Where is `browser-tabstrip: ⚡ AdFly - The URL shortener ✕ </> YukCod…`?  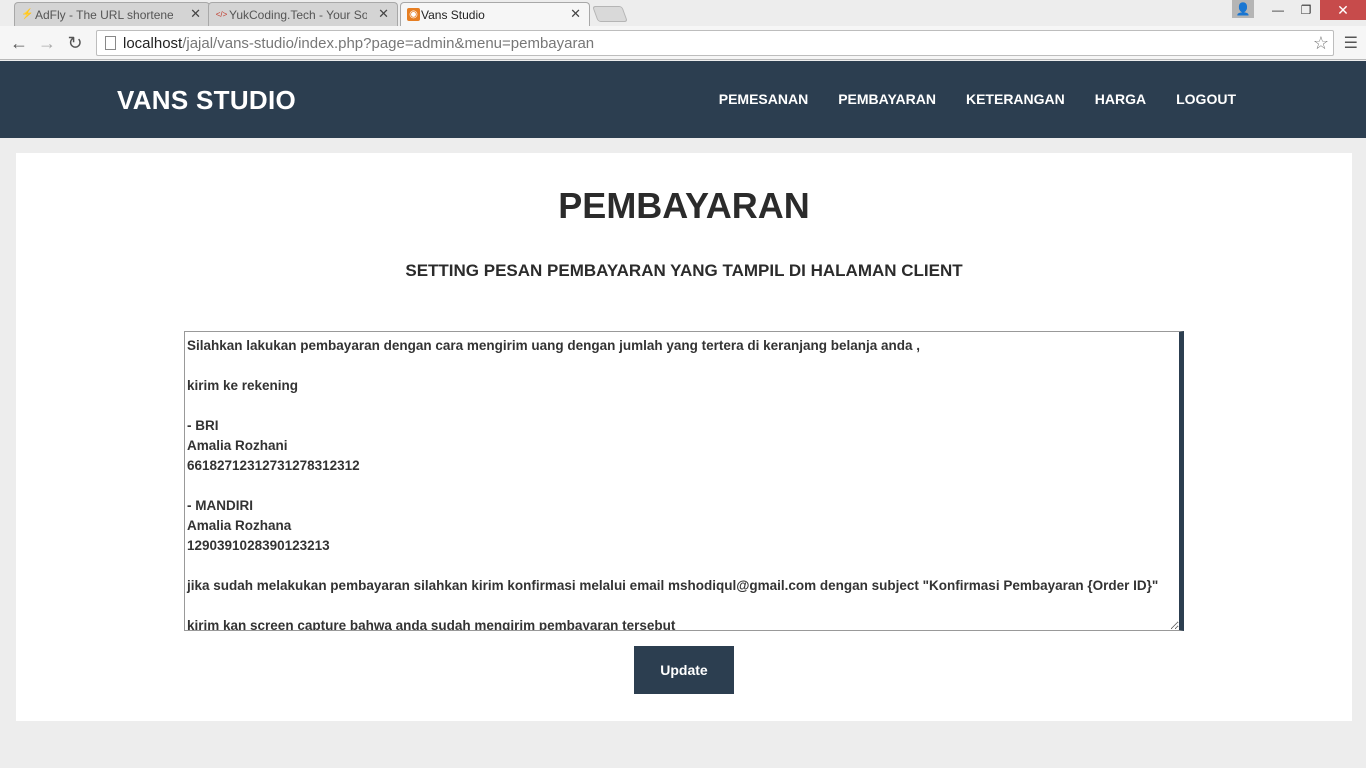
browser-tabstrip: ⚡ AdFly - The URL shortener ✕ </> YukCod… is located at coordinates (683, 13).